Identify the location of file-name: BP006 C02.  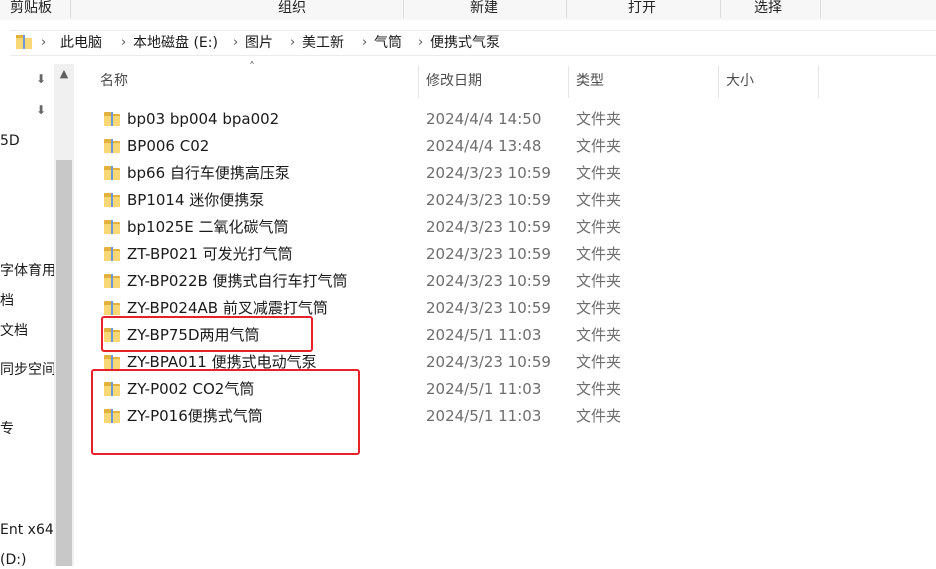
(168, 146).